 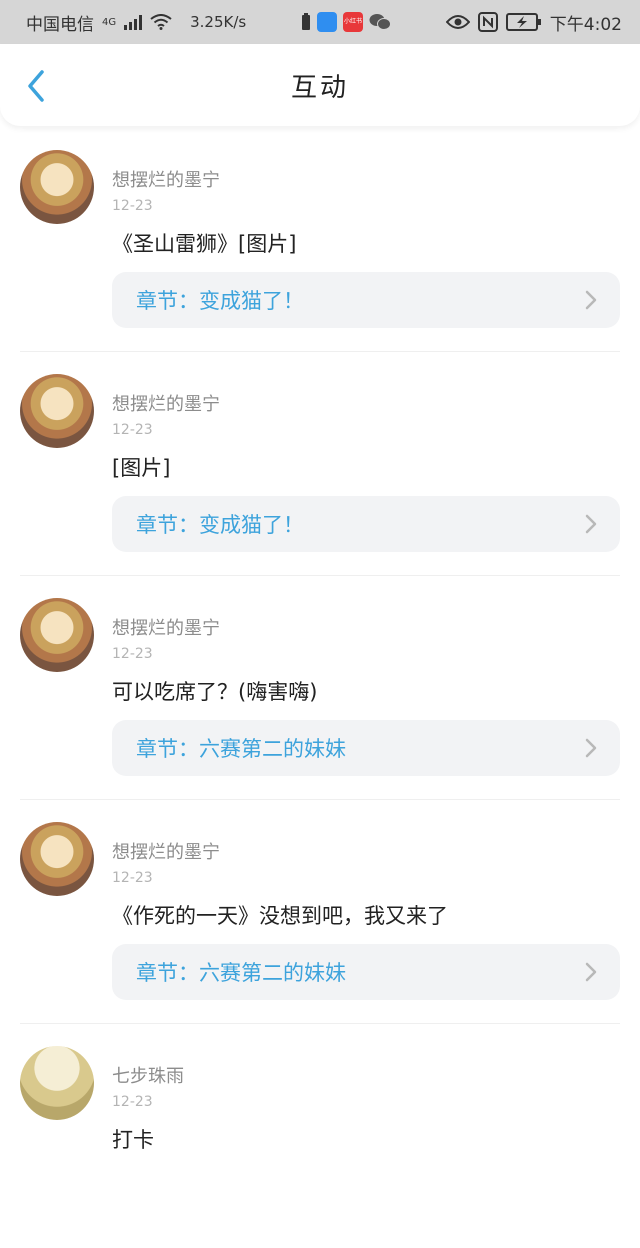 I want to click on page-title: 互动, so click(x=319, y=87).